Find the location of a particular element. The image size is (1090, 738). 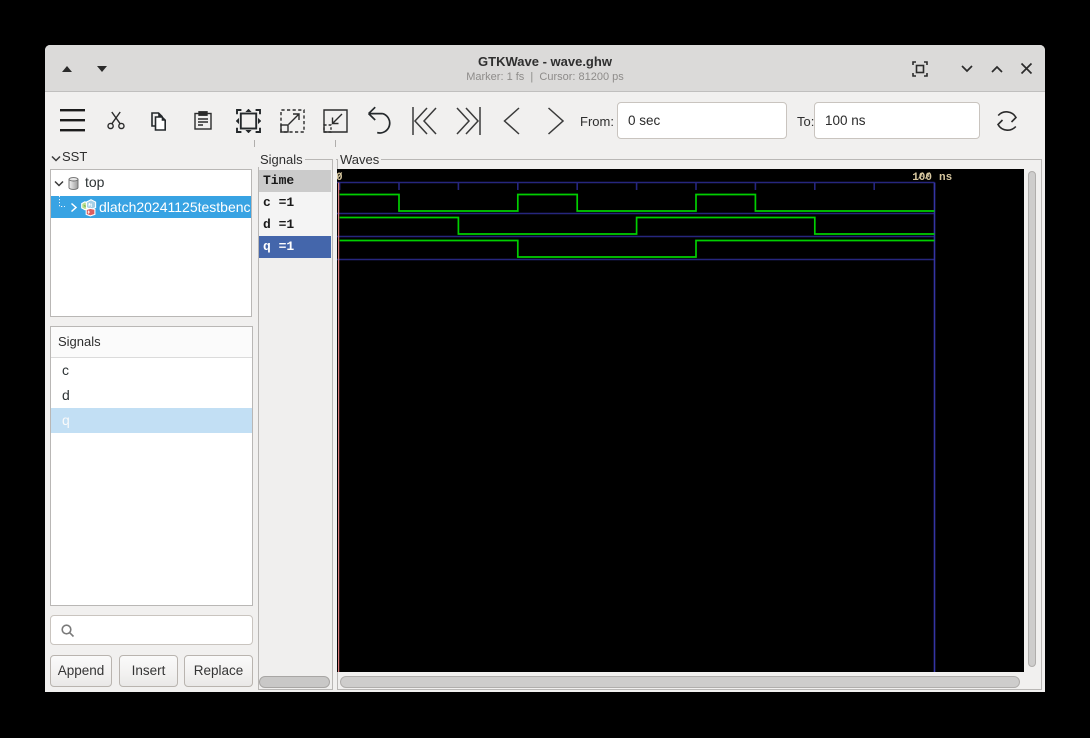

svg-text: ns is located at coordinates (945, 178).